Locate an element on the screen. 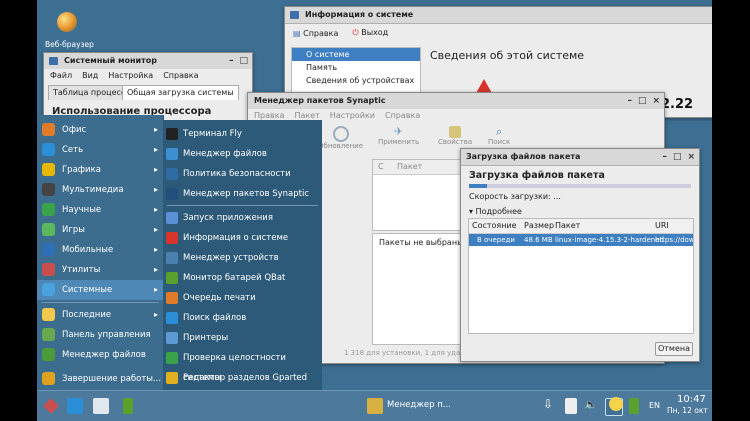  system-menu-item: Принтеры is located at coordinates (242, 338).